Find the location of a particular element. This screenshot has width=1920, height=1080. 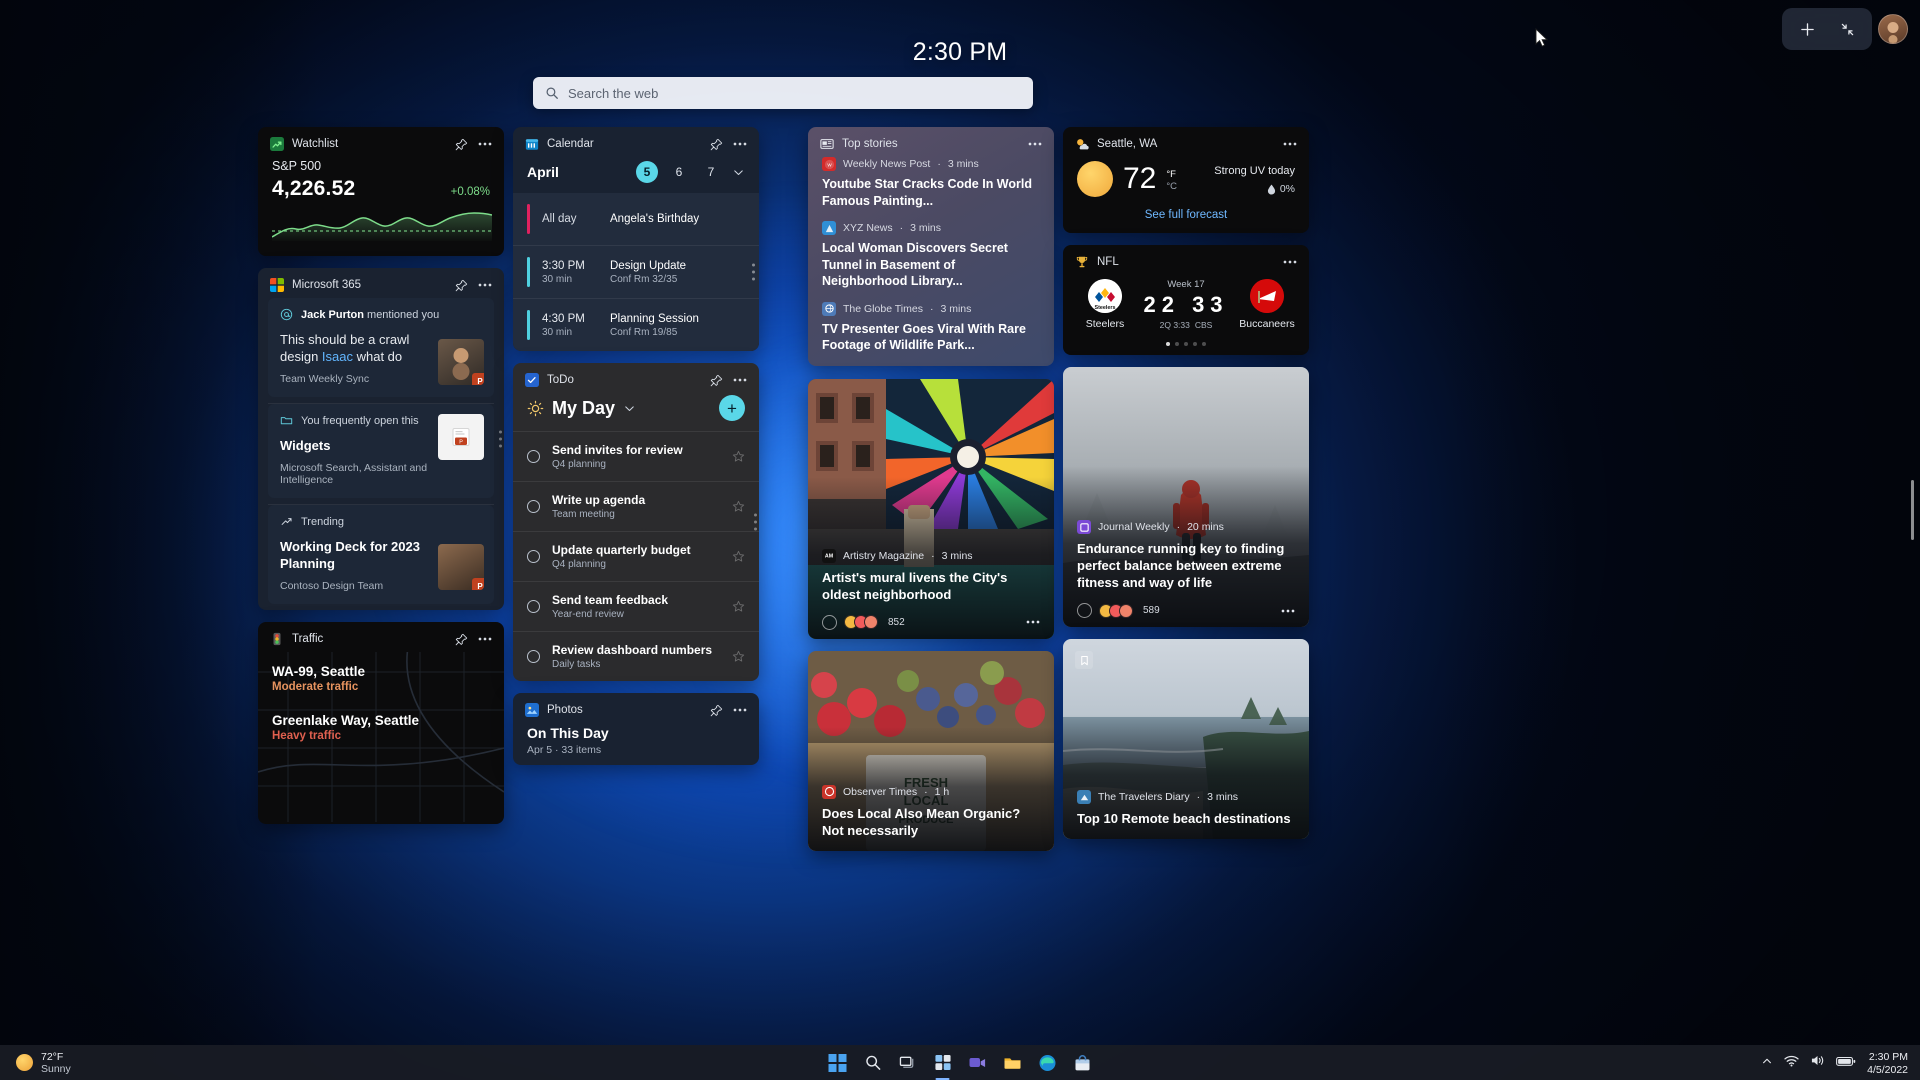

todo-task: Update quarterly budget Q4 planning is located at coordinates (636, 556).